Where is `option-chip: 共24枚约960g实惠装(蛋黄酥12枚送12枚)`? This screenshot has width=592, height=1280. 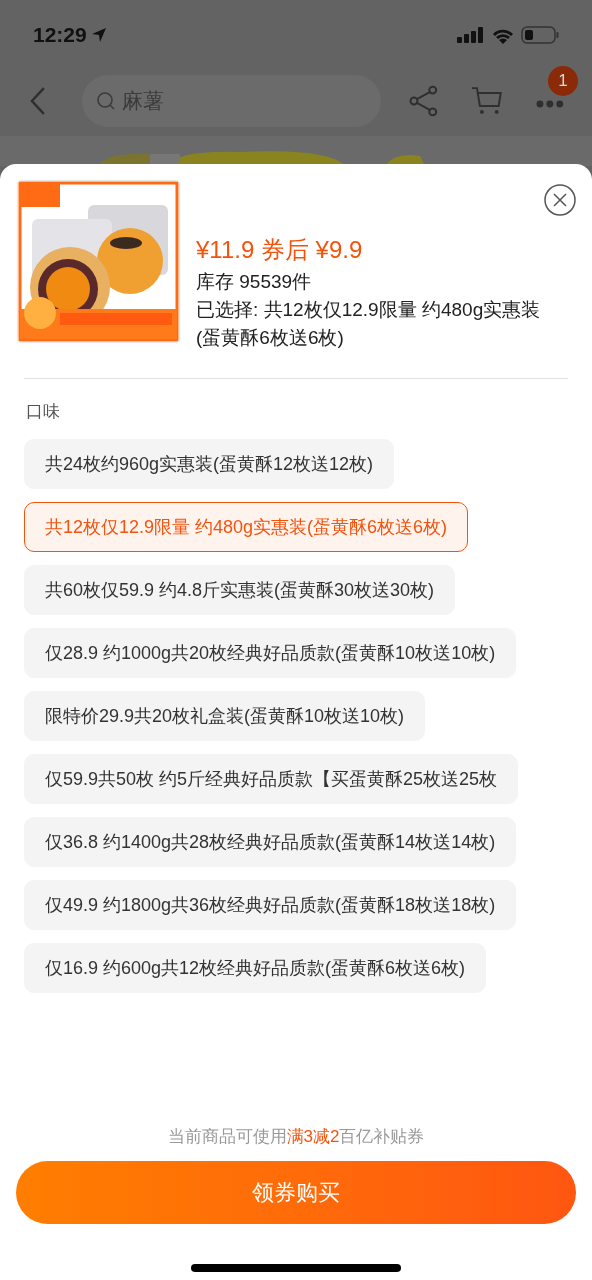 option-chip: 共24枚约960g实惠装(蛋黄酥12枚送12枚) is located at coordinates (209, 463).